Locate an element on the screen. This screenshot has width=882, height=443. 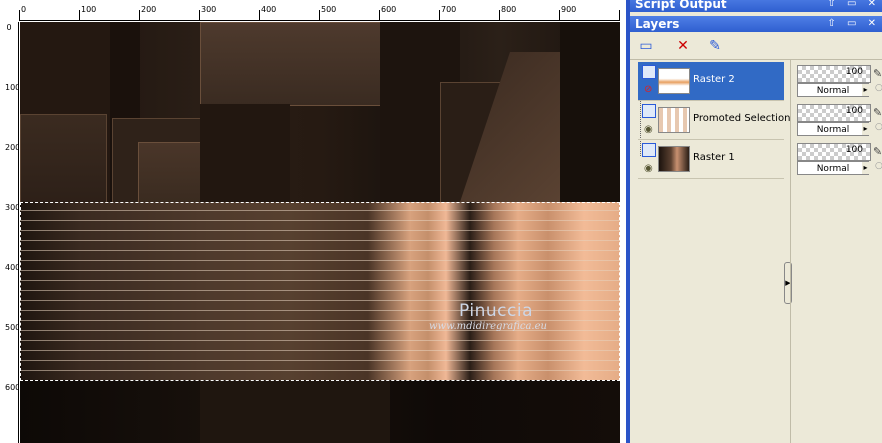
delete-layer-icon: ✕ is located at coordinates (683, 46).